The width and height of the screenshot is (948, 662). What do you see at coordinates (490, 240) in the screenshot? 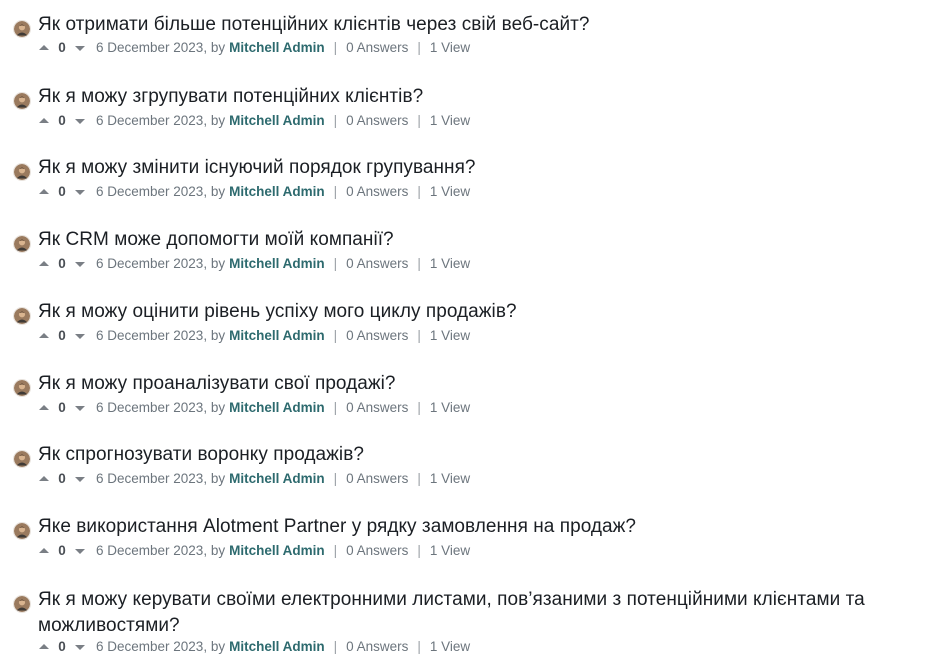
I see `question-title: Як CRM може допомогти моїй компанії?` at bounding box center [490, 240].